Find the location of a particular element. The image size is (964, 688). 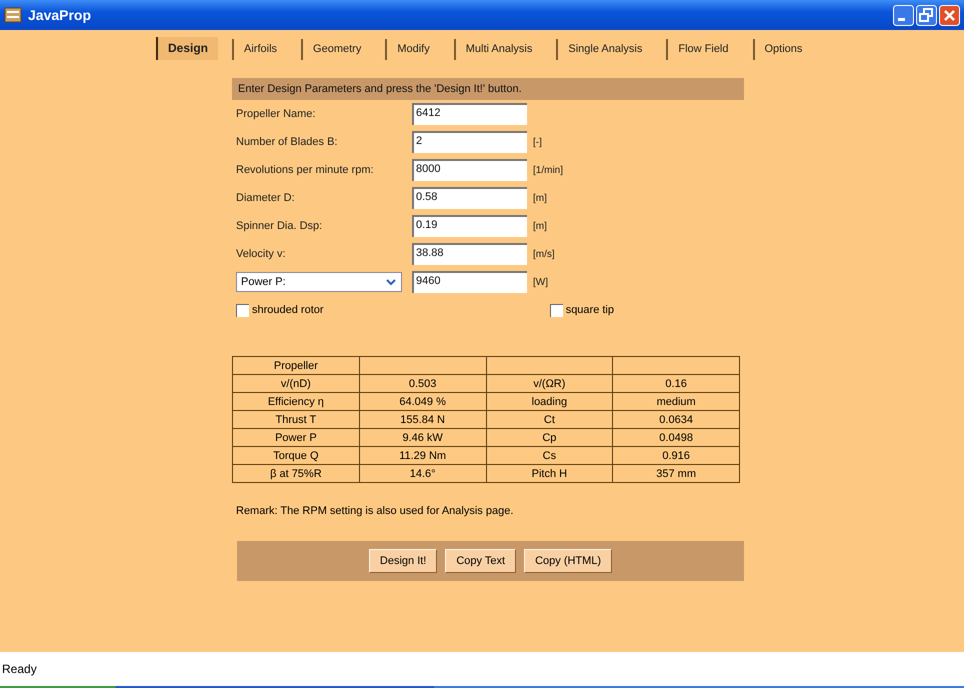

table-cell: 357 mm is located at coordinates (676, 473).